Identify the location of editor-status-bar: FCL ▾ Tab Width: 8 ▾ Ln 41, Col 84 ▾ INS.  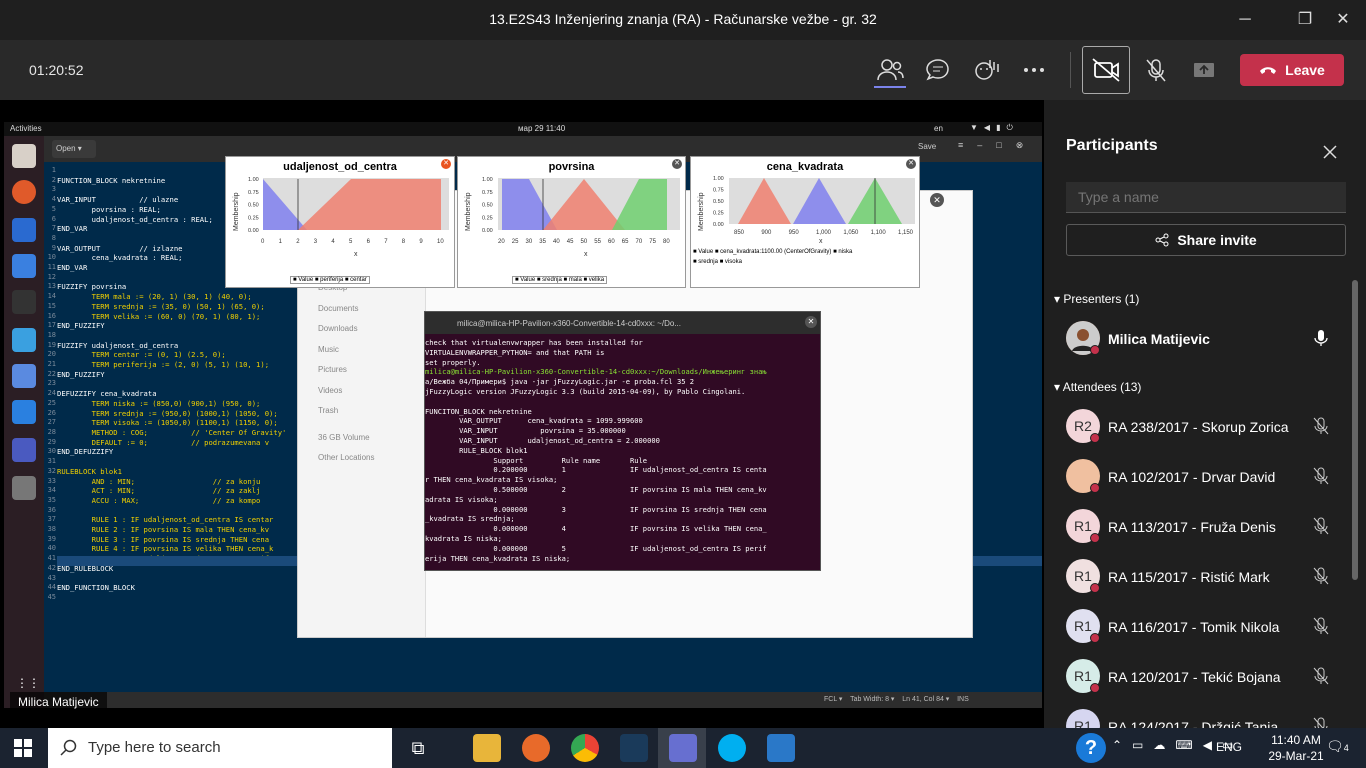
(543, 700).